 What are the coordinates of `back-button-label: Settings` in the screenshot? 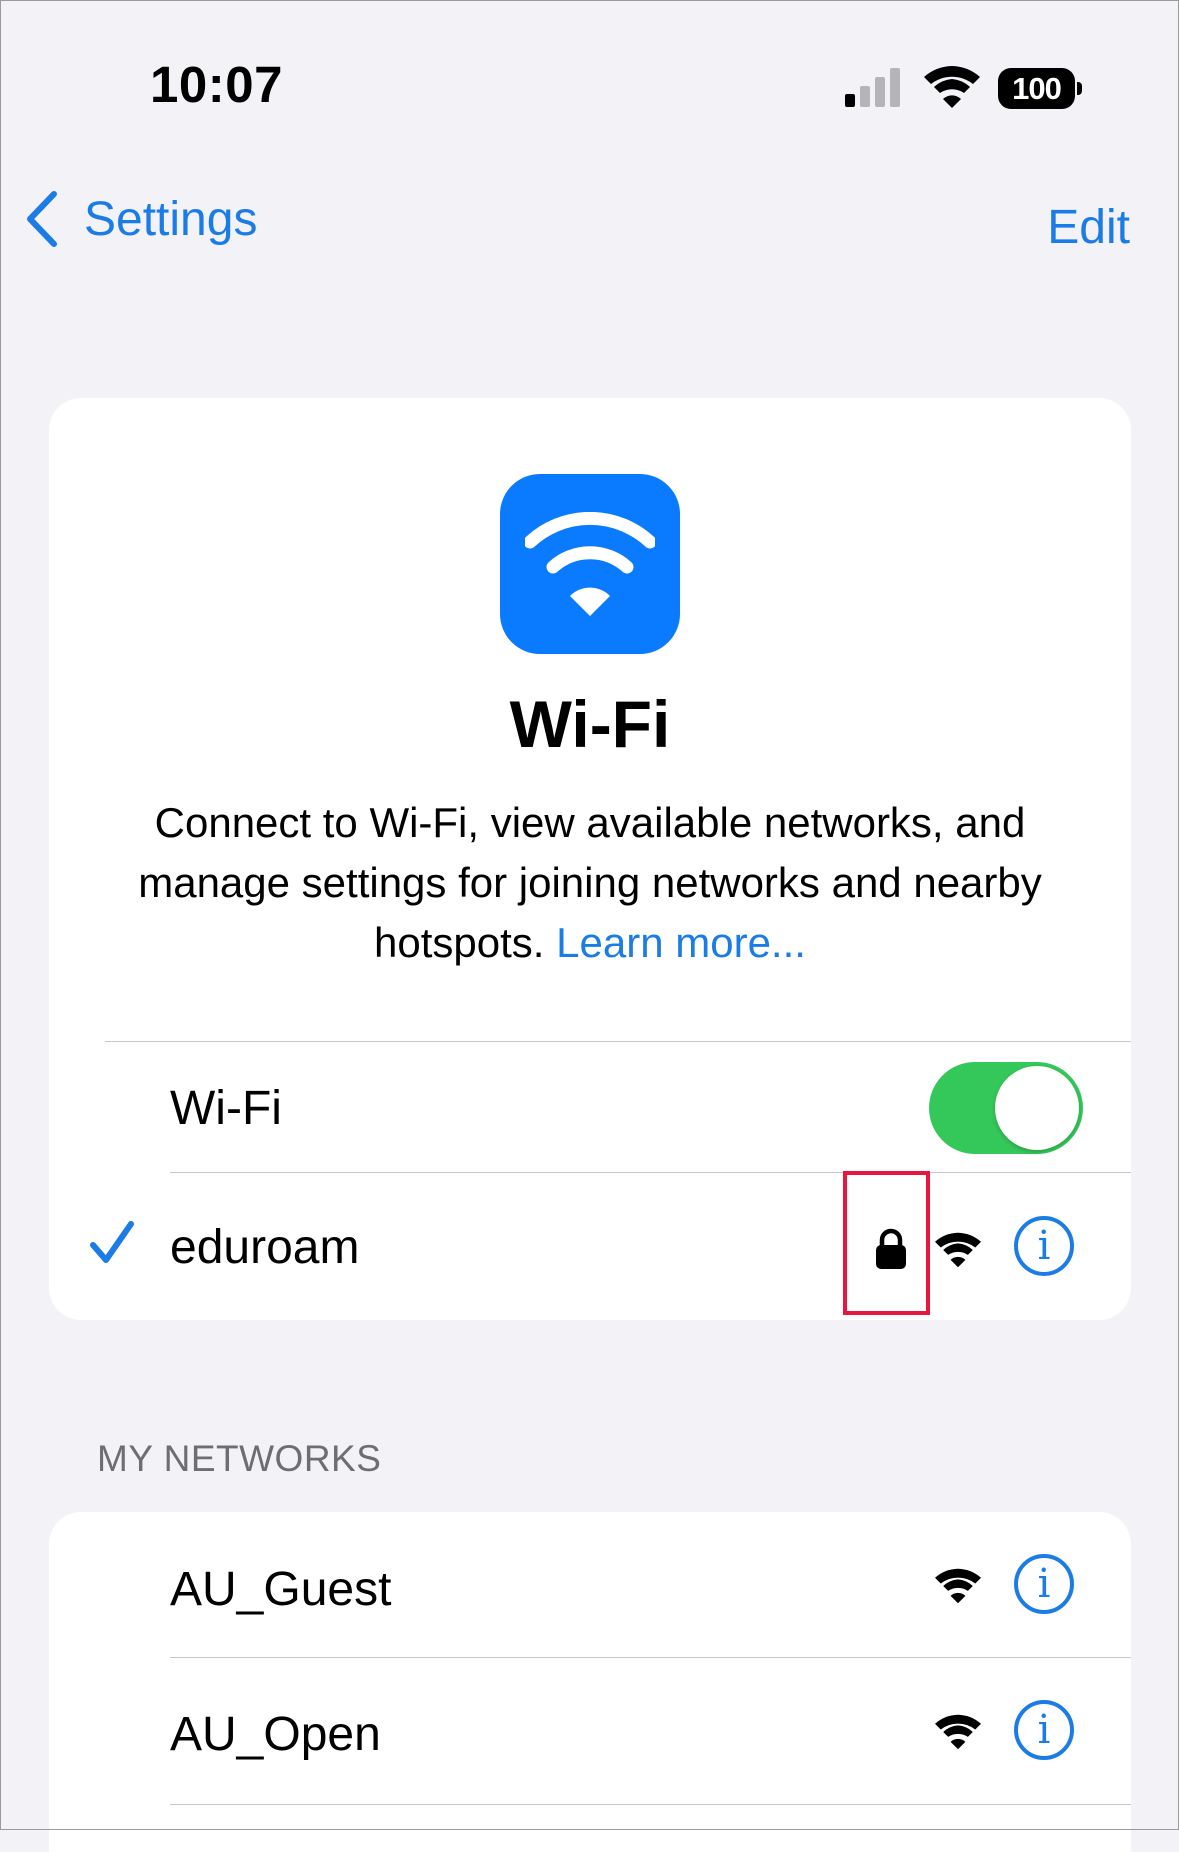 It's located at (171, 219).